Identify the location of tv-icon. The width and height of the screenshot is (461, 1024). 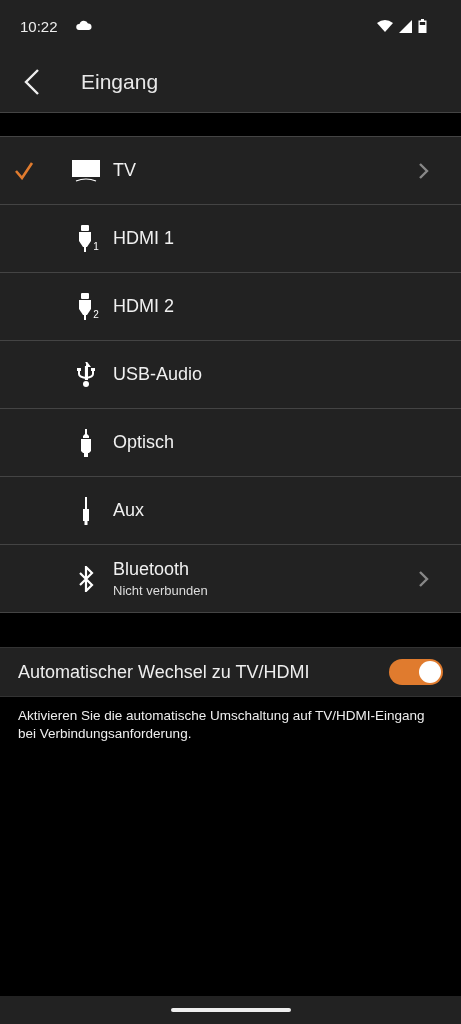
(85, 170).